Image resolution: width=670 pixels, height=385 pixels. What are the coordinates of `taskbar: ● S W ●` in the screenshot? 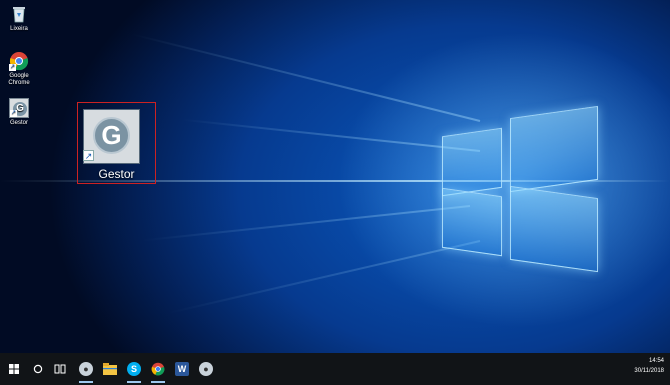 It's located at (335, 369).